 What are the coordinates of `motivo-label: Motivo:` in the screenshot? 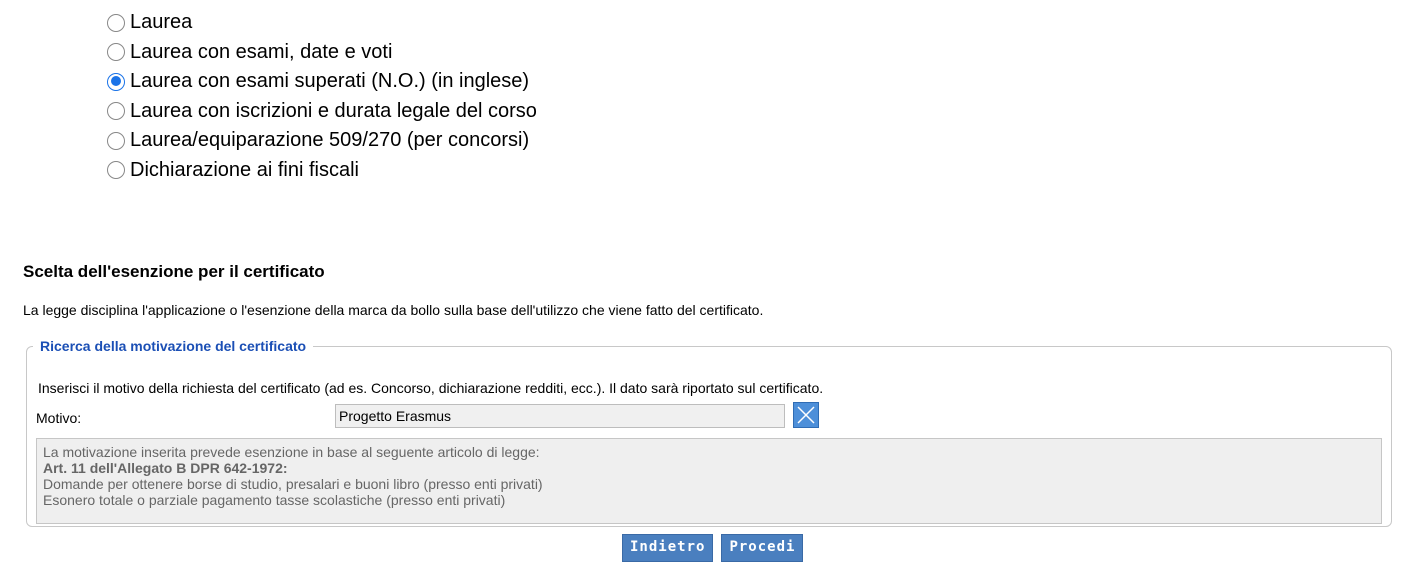 It's located at (59, 418).